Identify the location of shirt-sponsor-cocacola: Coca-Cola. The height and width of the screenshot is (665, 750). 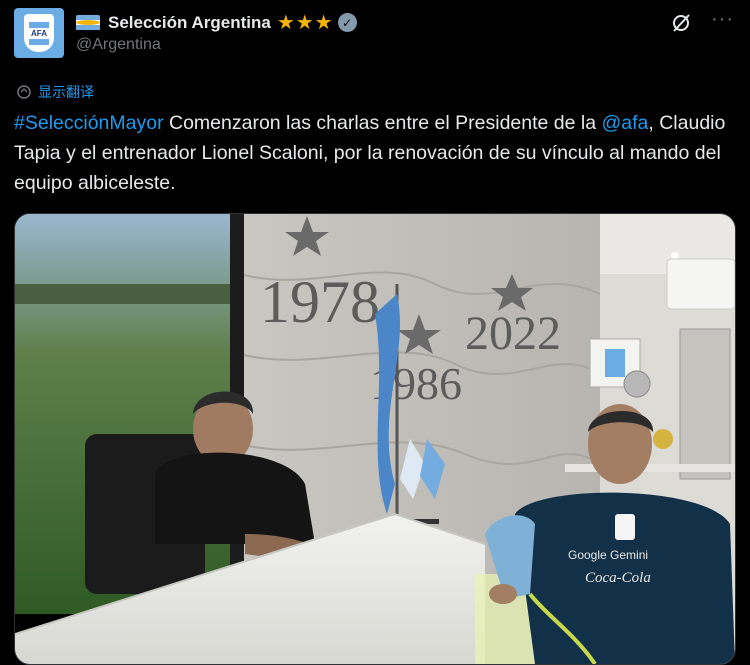
(618, 578).